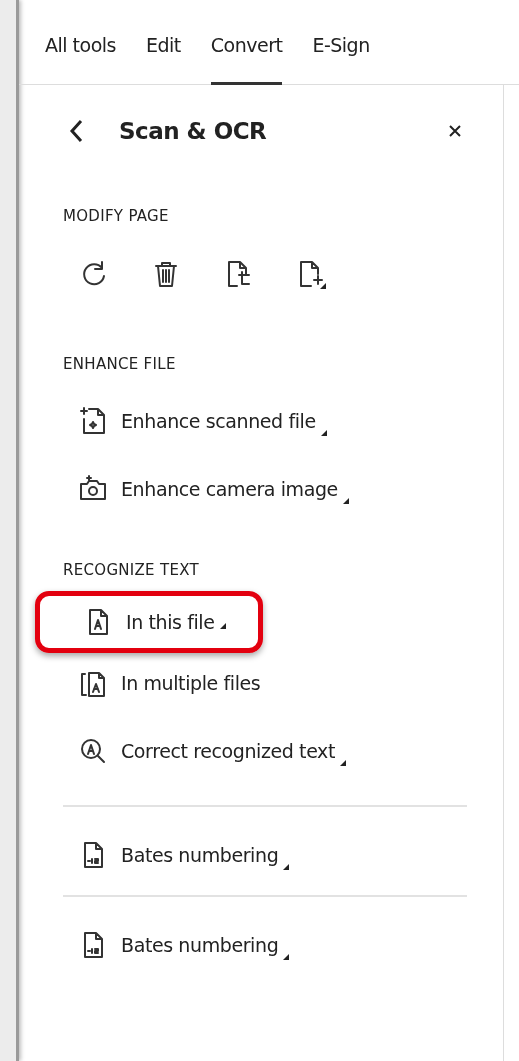 The height and width of the screenshot is (1061, 519). Describe the element at coordinates (218, 421) in the screenshot. I see `item-label: Enhance scanned file` at that location.